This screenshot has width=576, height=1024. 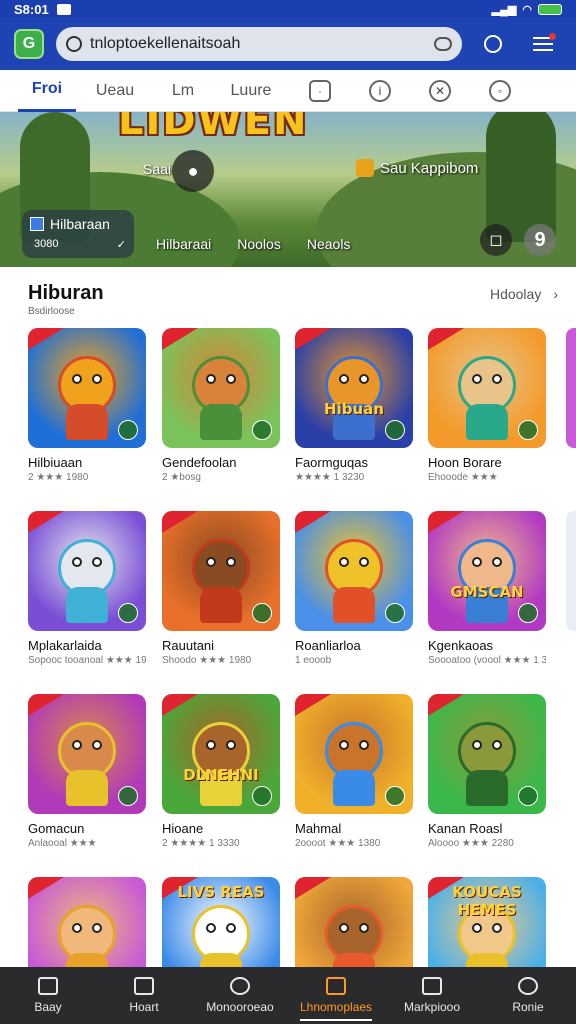 I want to click on game-thumbnail: Hibuan, so click(x=354, y=388).